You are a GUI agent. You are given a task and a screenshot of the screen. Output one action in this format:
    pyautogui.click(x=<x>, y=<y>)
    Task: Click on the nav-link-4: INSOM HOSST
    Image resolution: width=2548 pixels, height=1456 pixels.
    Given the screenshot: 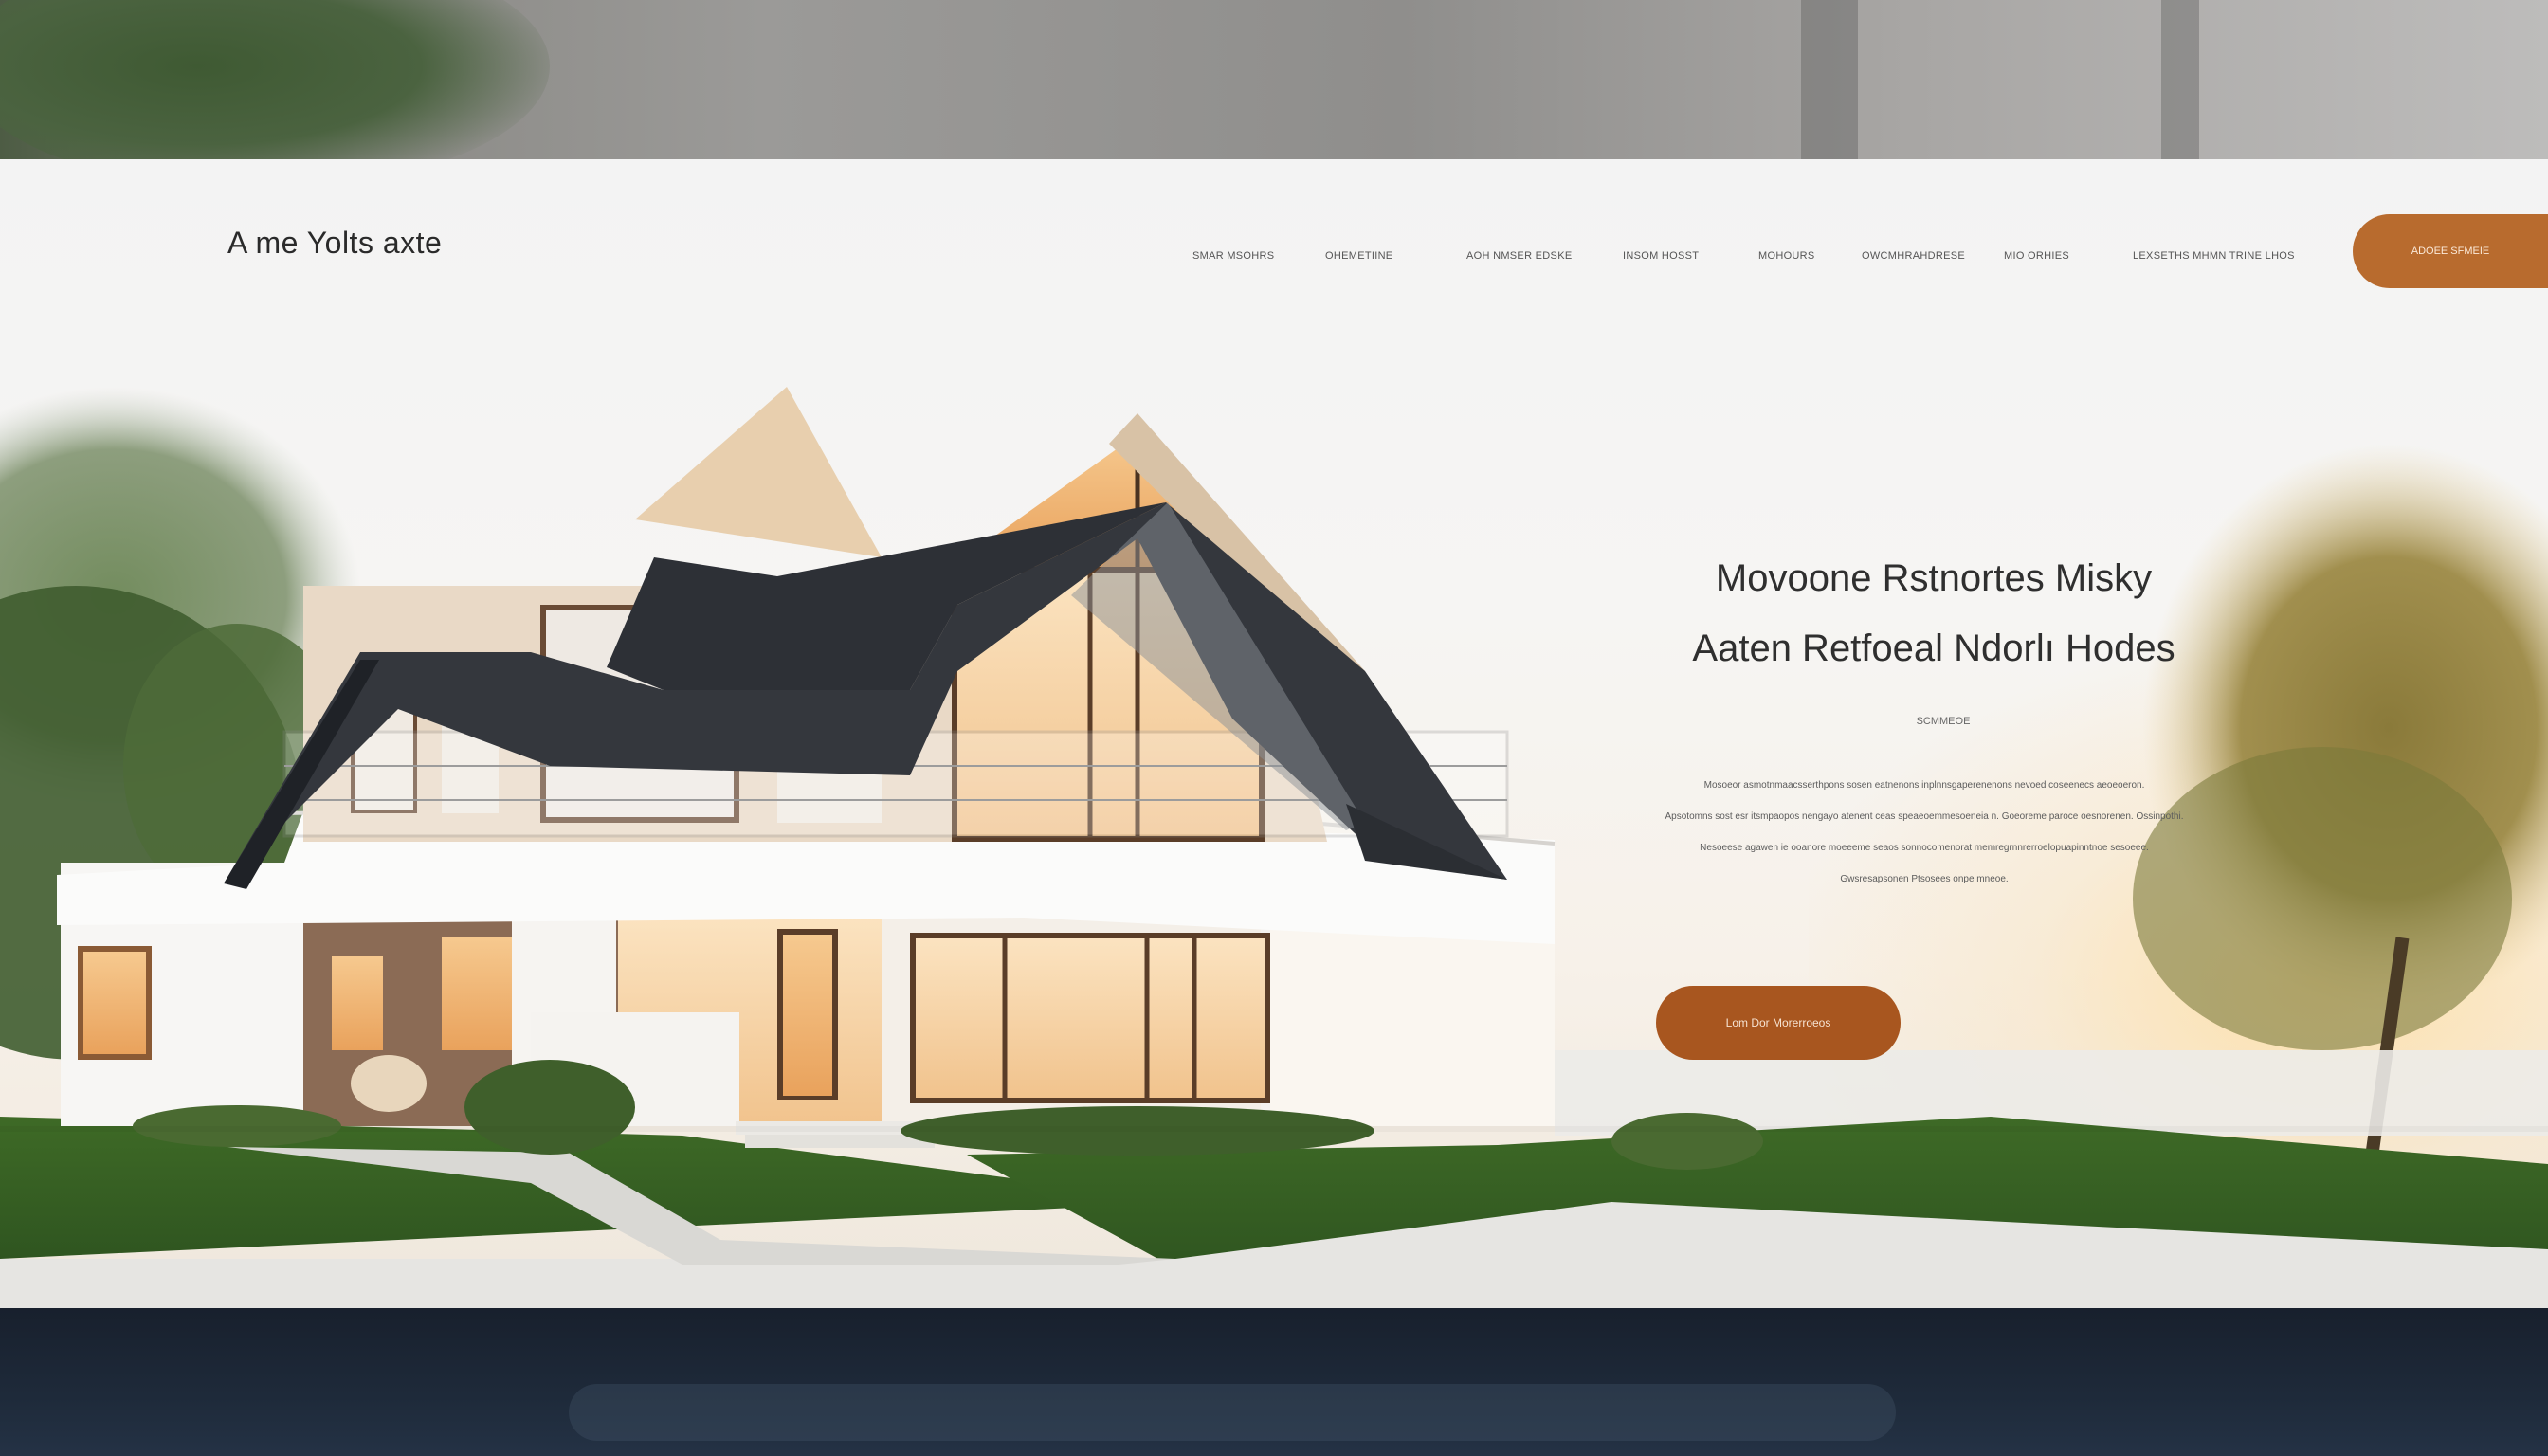 What is the action you would take?
    pyautogui.click(x=1661, y=256)
    